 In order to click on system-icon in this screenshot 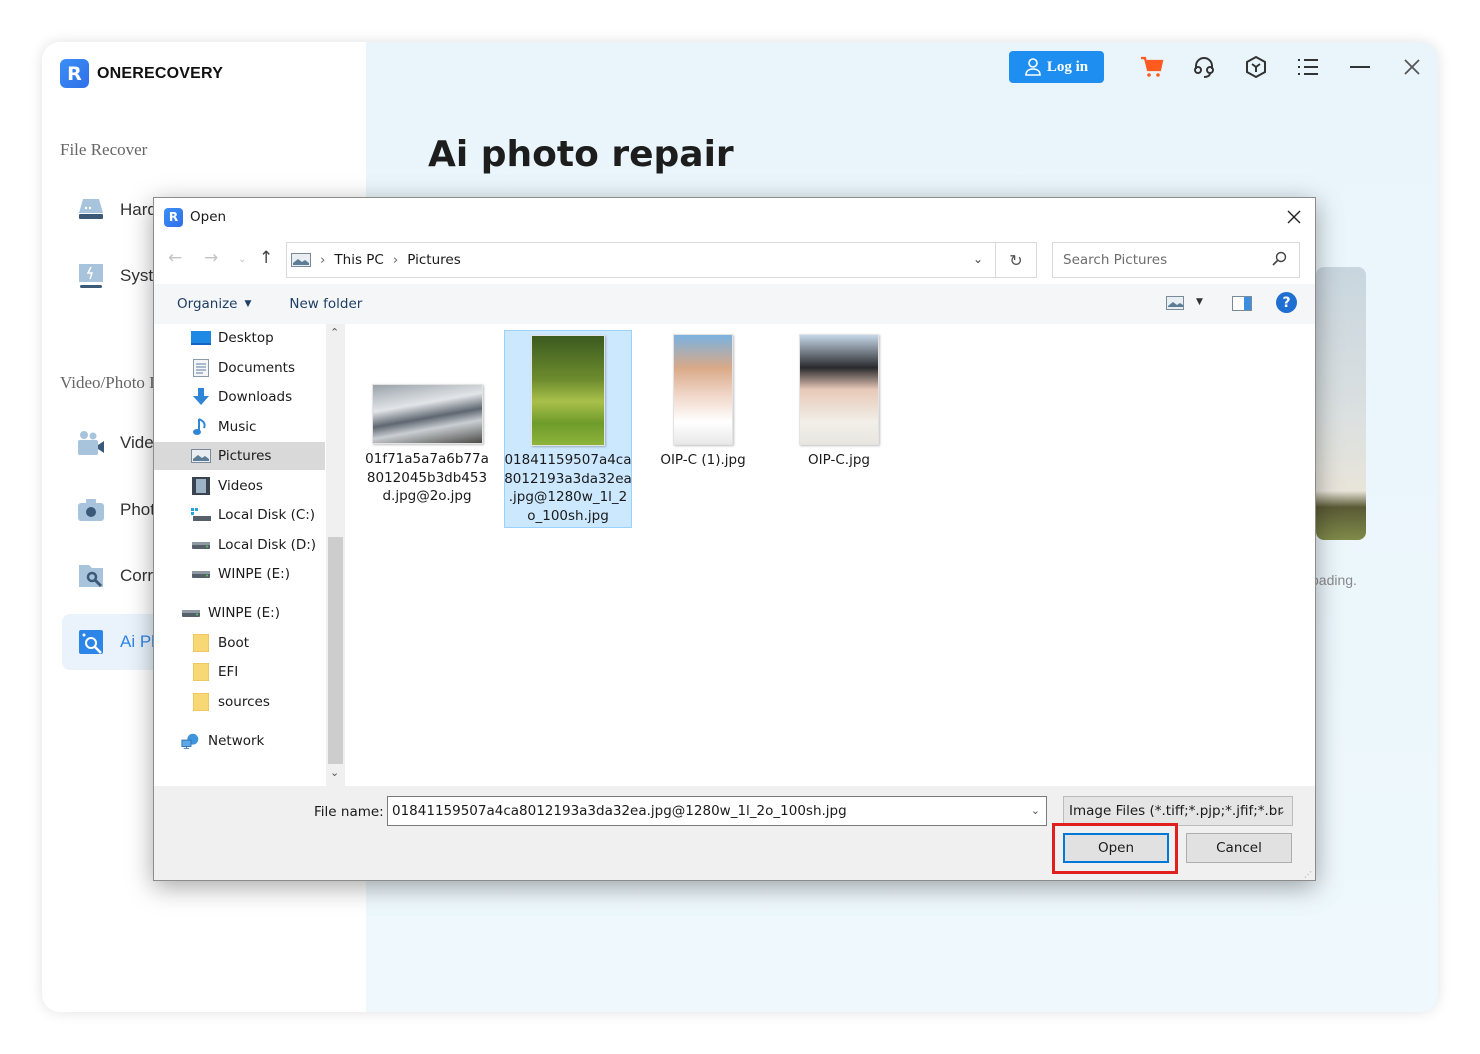, I will do `click(91, 276)`.